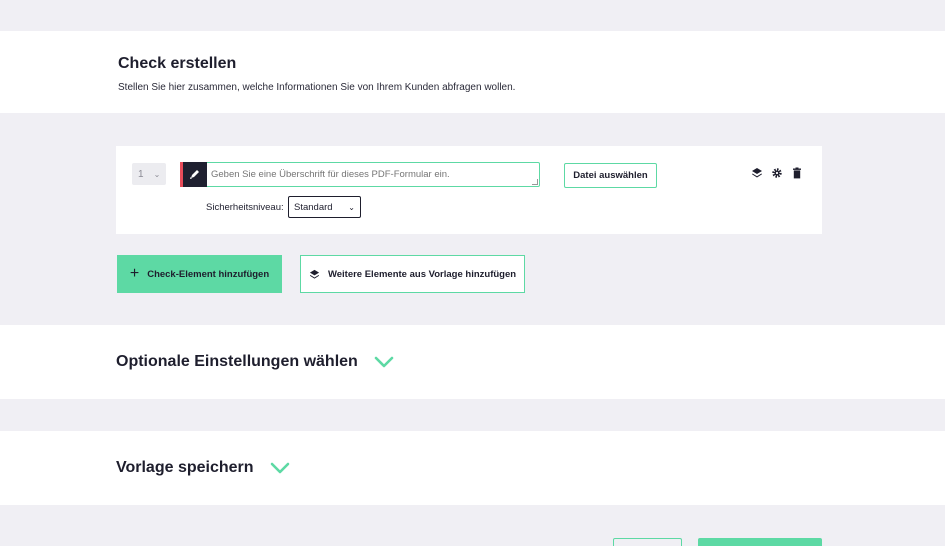  I want to click on security-level-label: Sicherheitsniveau:, so click(245, 207).